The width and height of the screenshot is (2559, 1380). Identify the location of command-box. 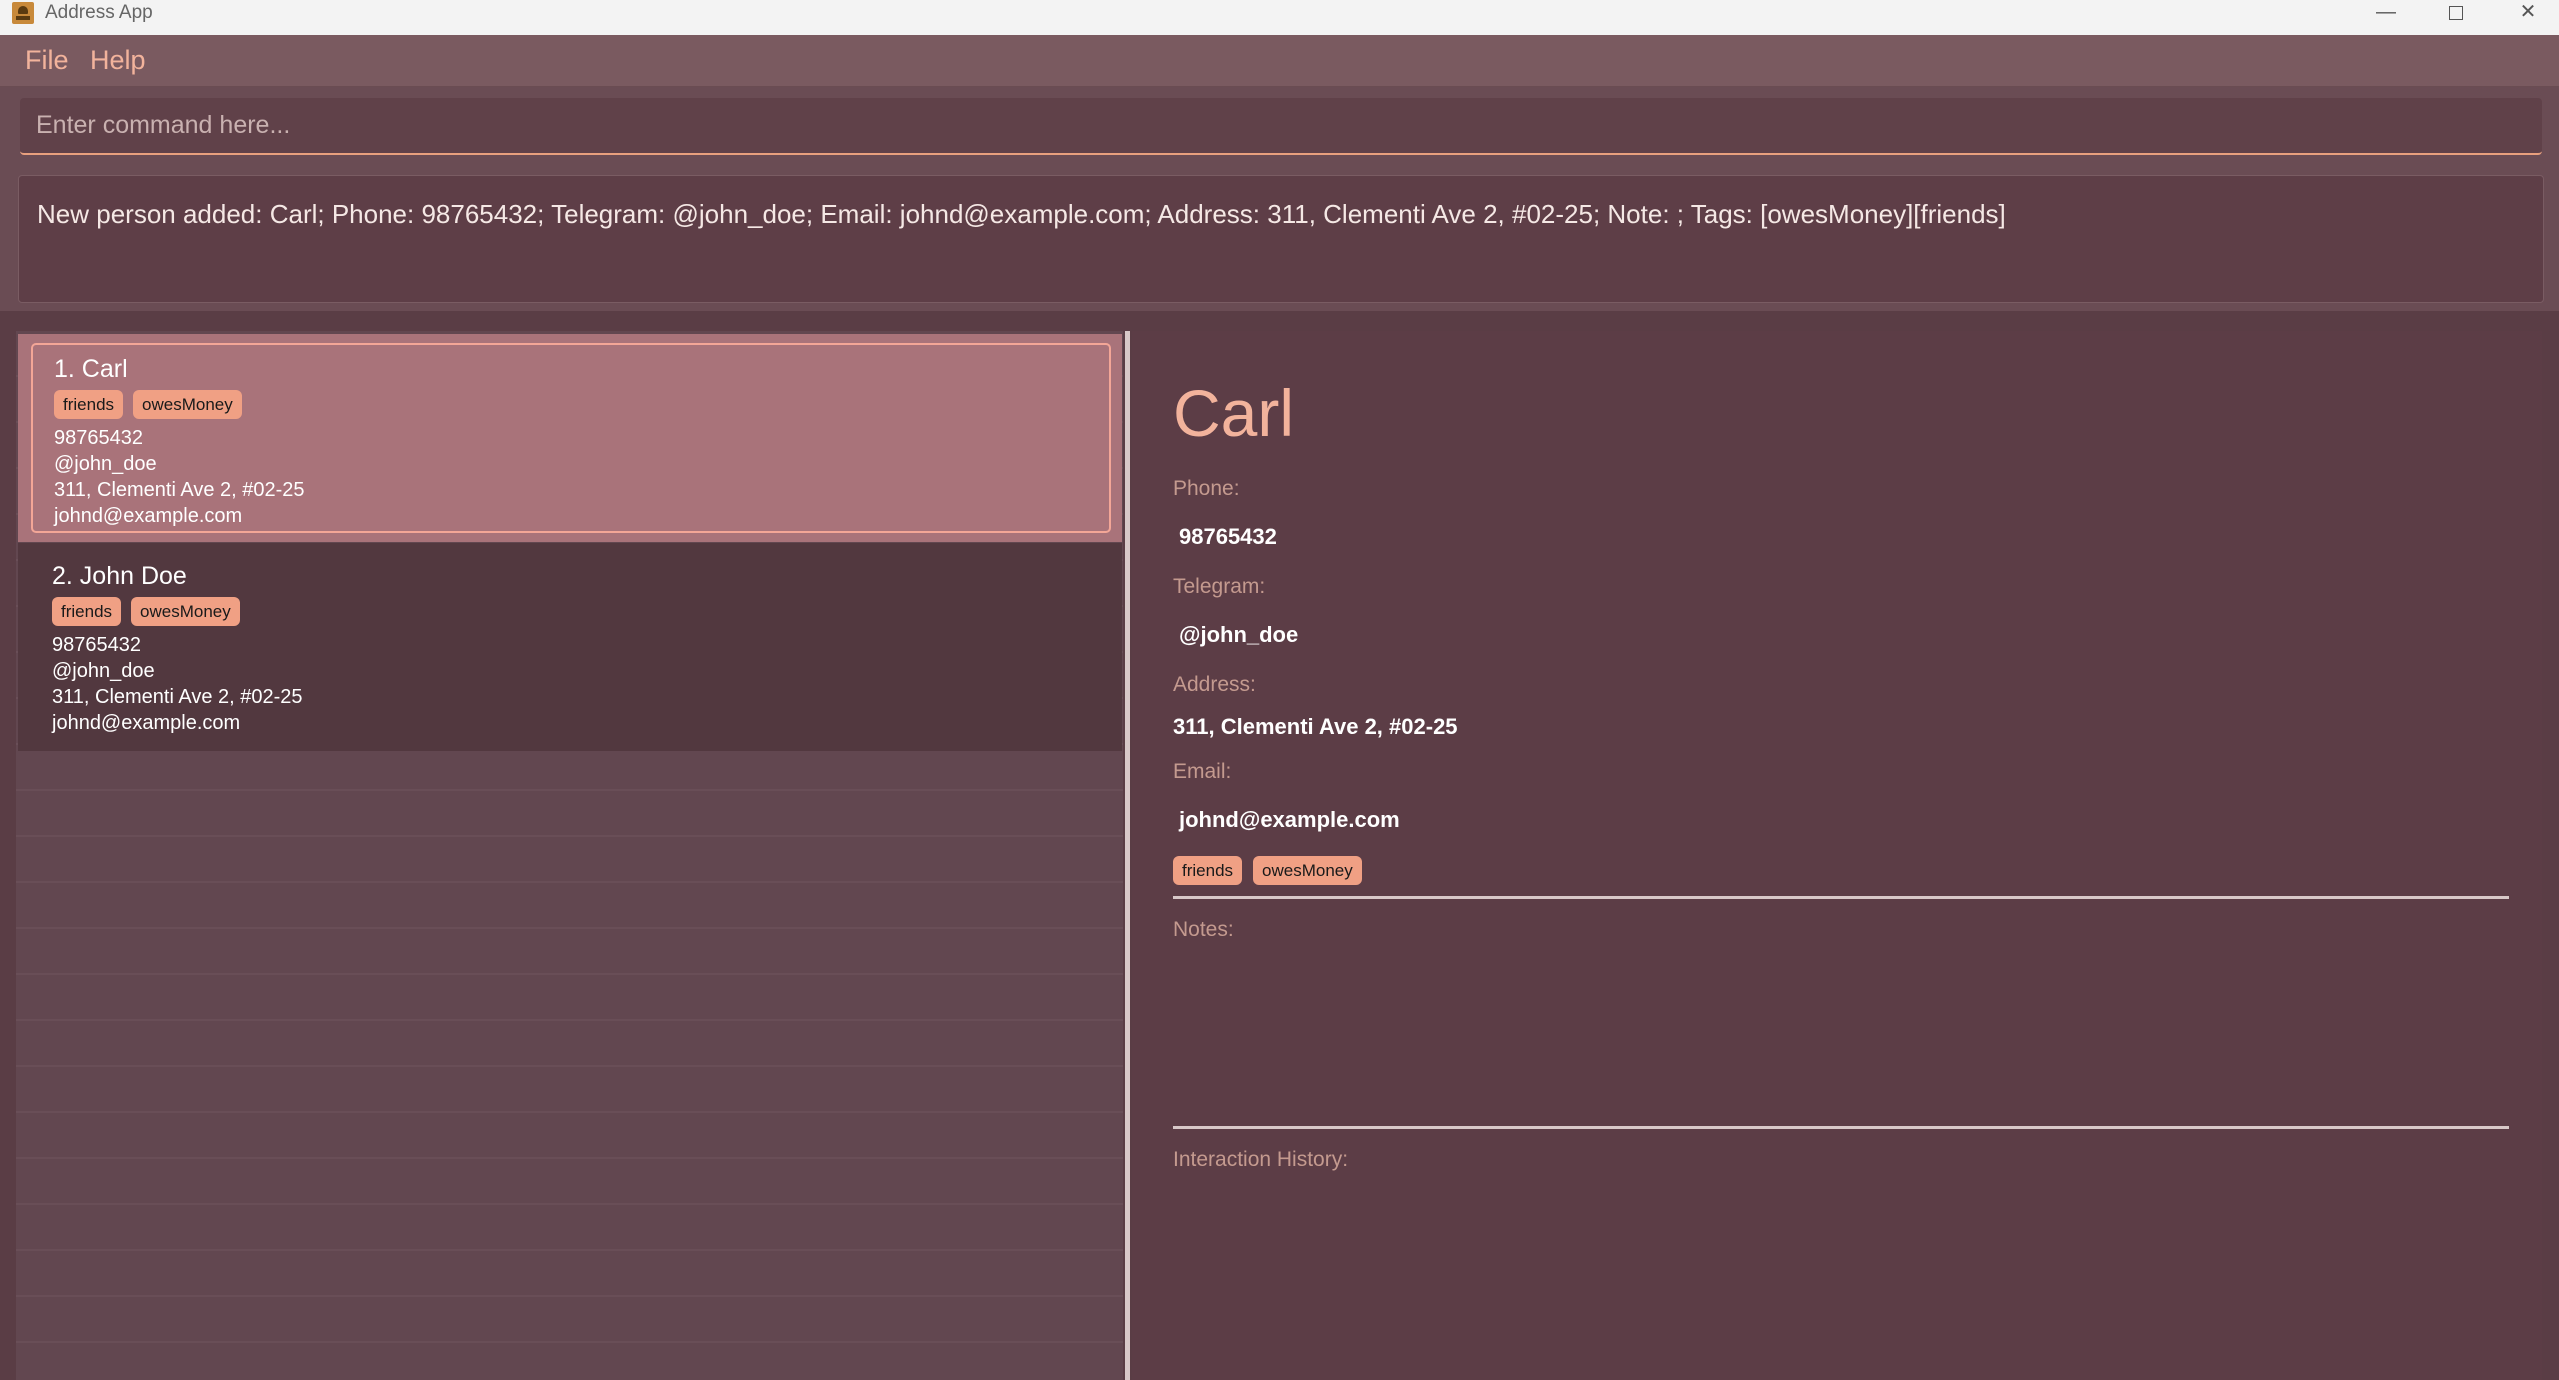
(1279, 126).